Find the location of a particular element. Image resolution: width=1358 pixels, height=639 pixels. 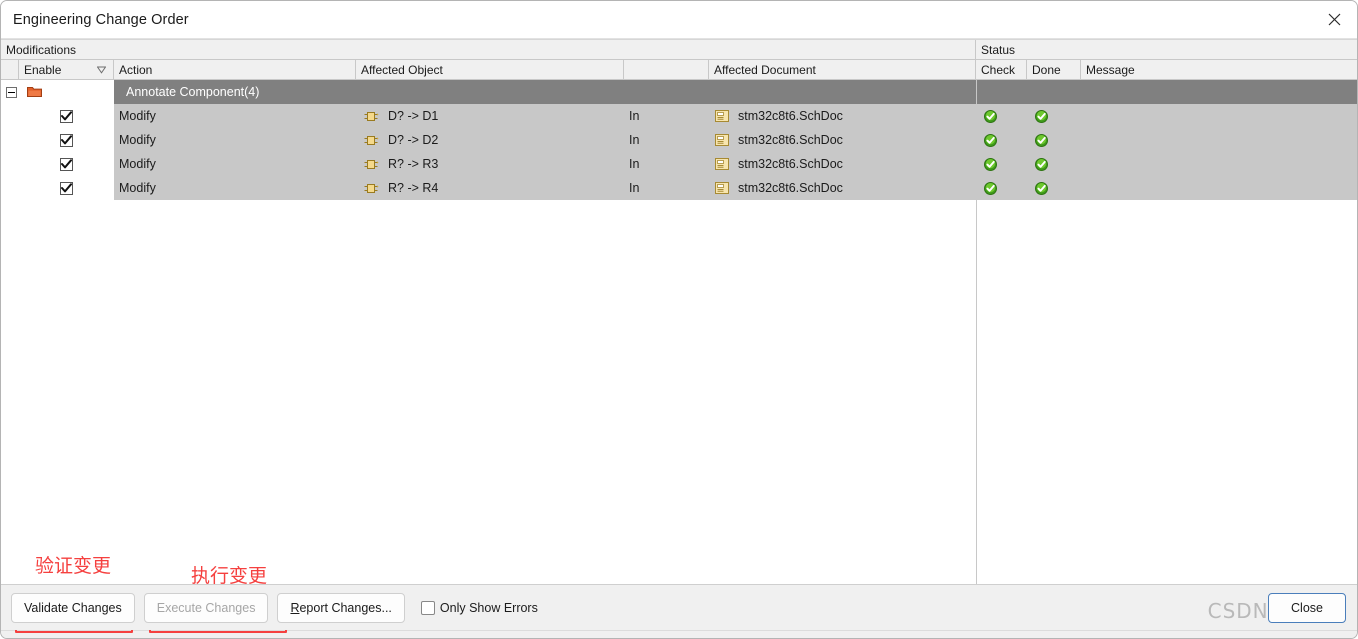

column-header-check: Check is located at coordinates (1001, 69).